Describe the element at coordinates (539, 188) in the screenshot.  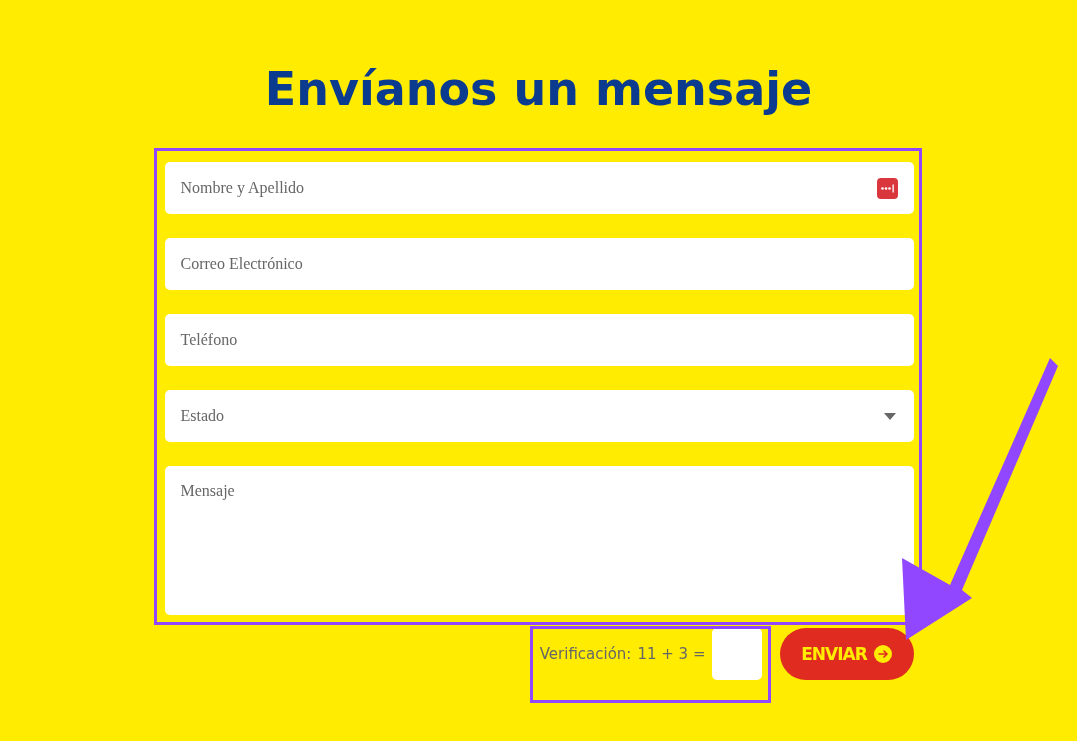
I see `input-field: Nombre y Apellido` at that location.